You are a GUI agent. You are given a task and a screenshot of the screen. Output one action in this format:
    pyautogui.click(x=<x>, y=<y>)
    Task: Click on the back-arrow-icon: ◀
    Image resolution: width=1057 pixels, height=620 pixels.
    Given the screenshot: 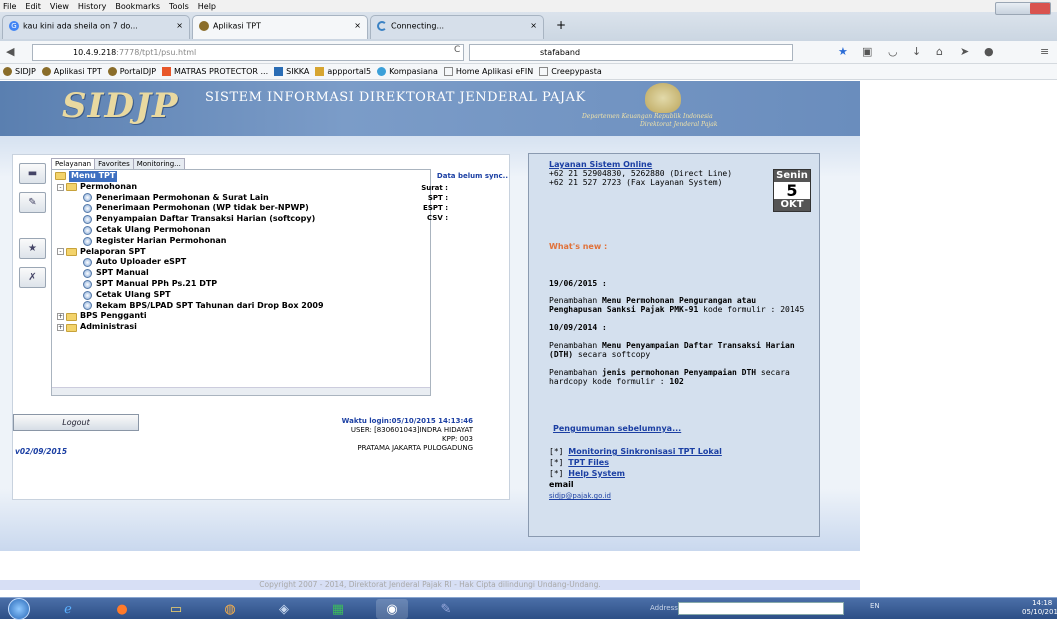 What is the action you would take?
    pyautogui.click(x=10, y=51)
    